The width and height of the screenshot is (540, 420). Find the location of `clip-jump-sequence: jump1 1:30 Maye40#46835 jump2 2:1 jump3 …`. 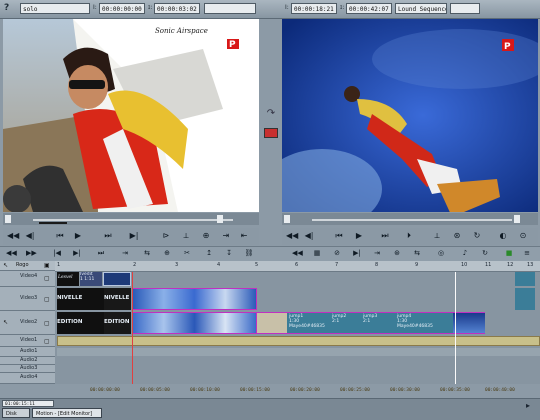

clip-jump-sequence: jump1 1:30 Maye40#46835 jump2 2:1 jump3 … is located at coordinates (371, 323).